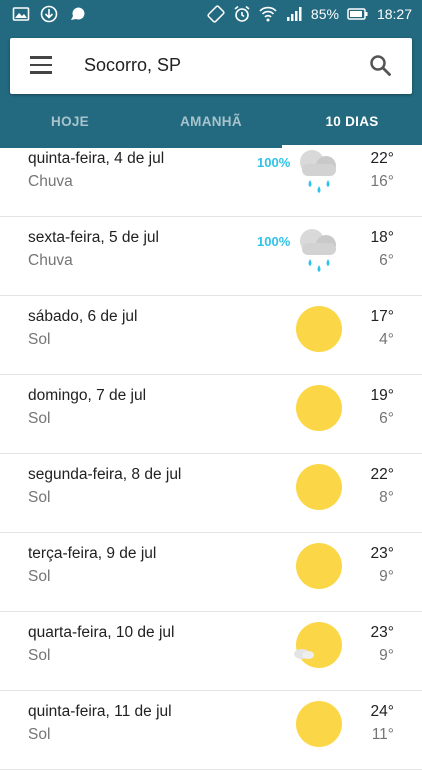 The image size is (422, 770). Describe the element at coordinates (394, 14) in the screenshot. I see `clock: 18:27` at that location.